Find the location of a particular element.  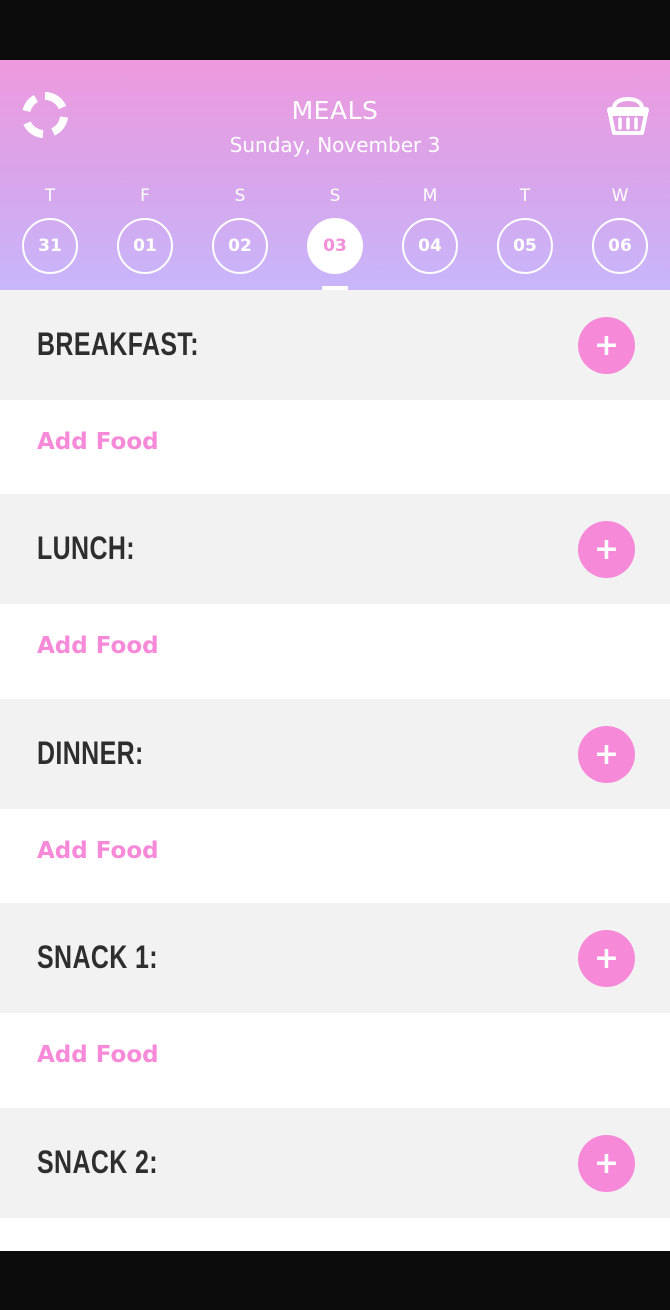

meal-title: BREAKFAST: is located at coordinates (118, 344).